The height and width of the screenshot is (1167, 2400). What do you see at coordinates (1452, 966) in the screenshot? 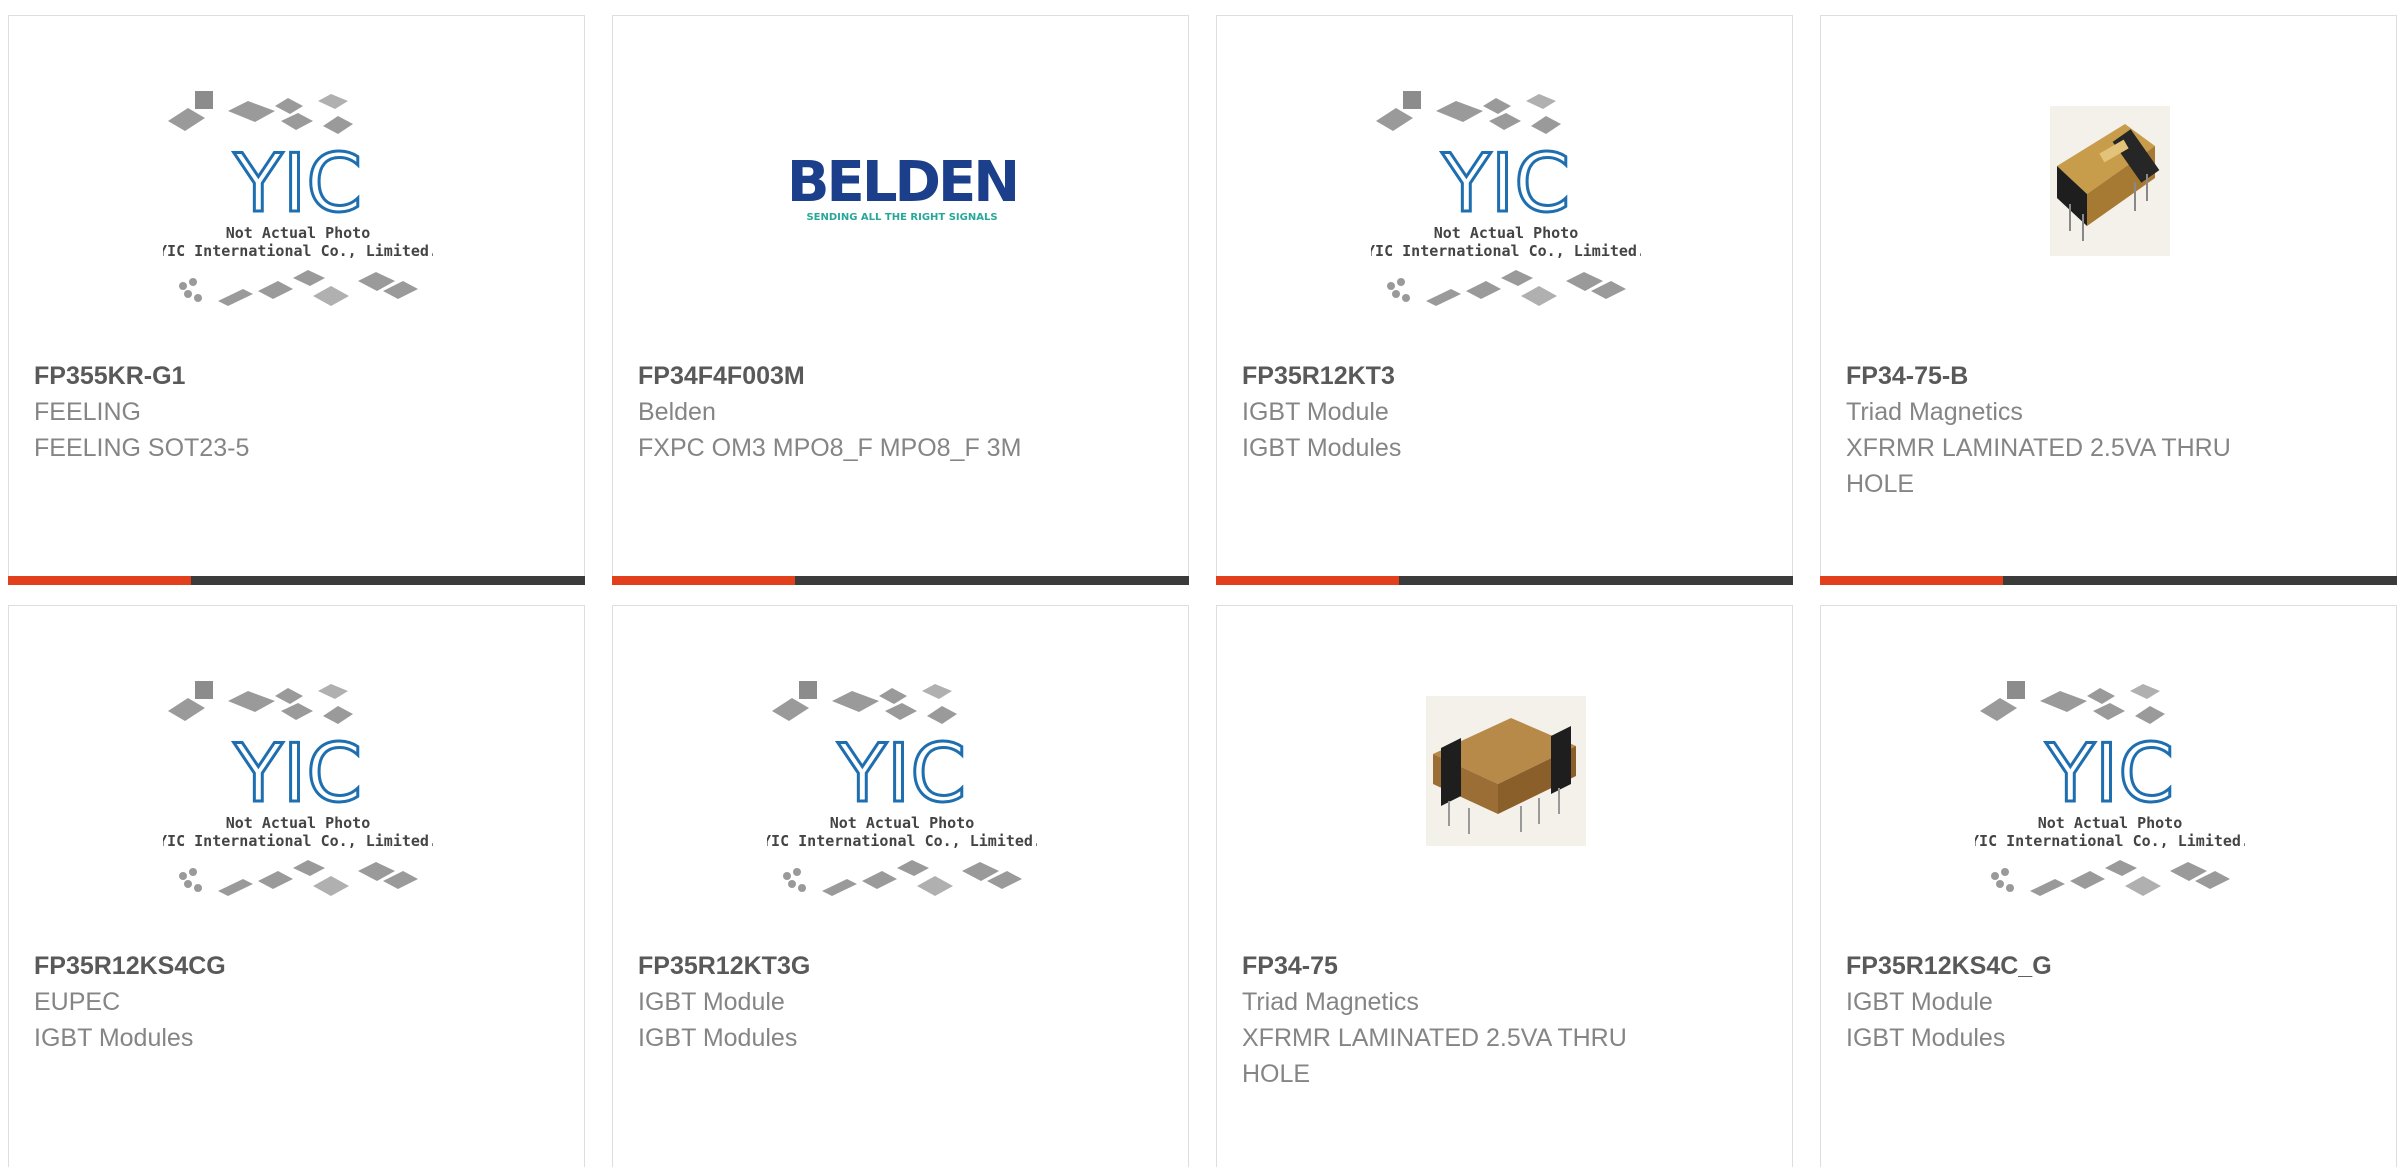
I see `part-number: FP34-75` at bounding box center [1452, 966].